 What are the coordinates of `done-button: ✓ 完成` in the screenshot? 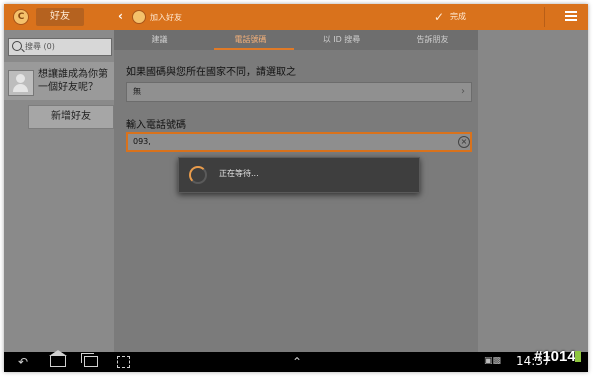 It's located at (454, 17).